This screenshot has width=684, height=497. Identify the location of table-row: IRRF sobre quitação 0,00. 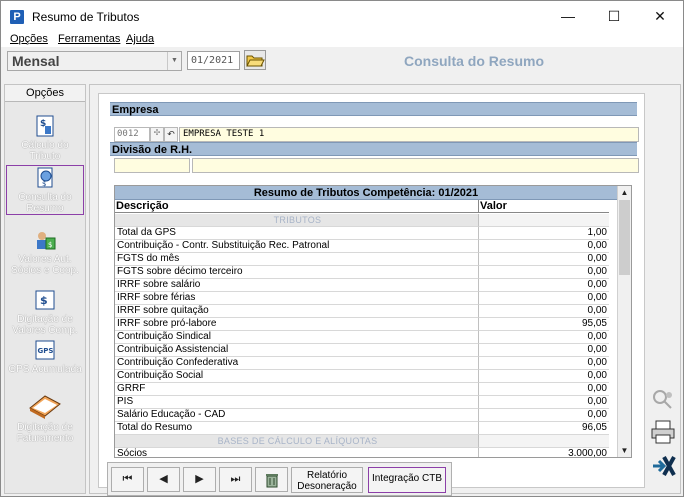
(366, 311).